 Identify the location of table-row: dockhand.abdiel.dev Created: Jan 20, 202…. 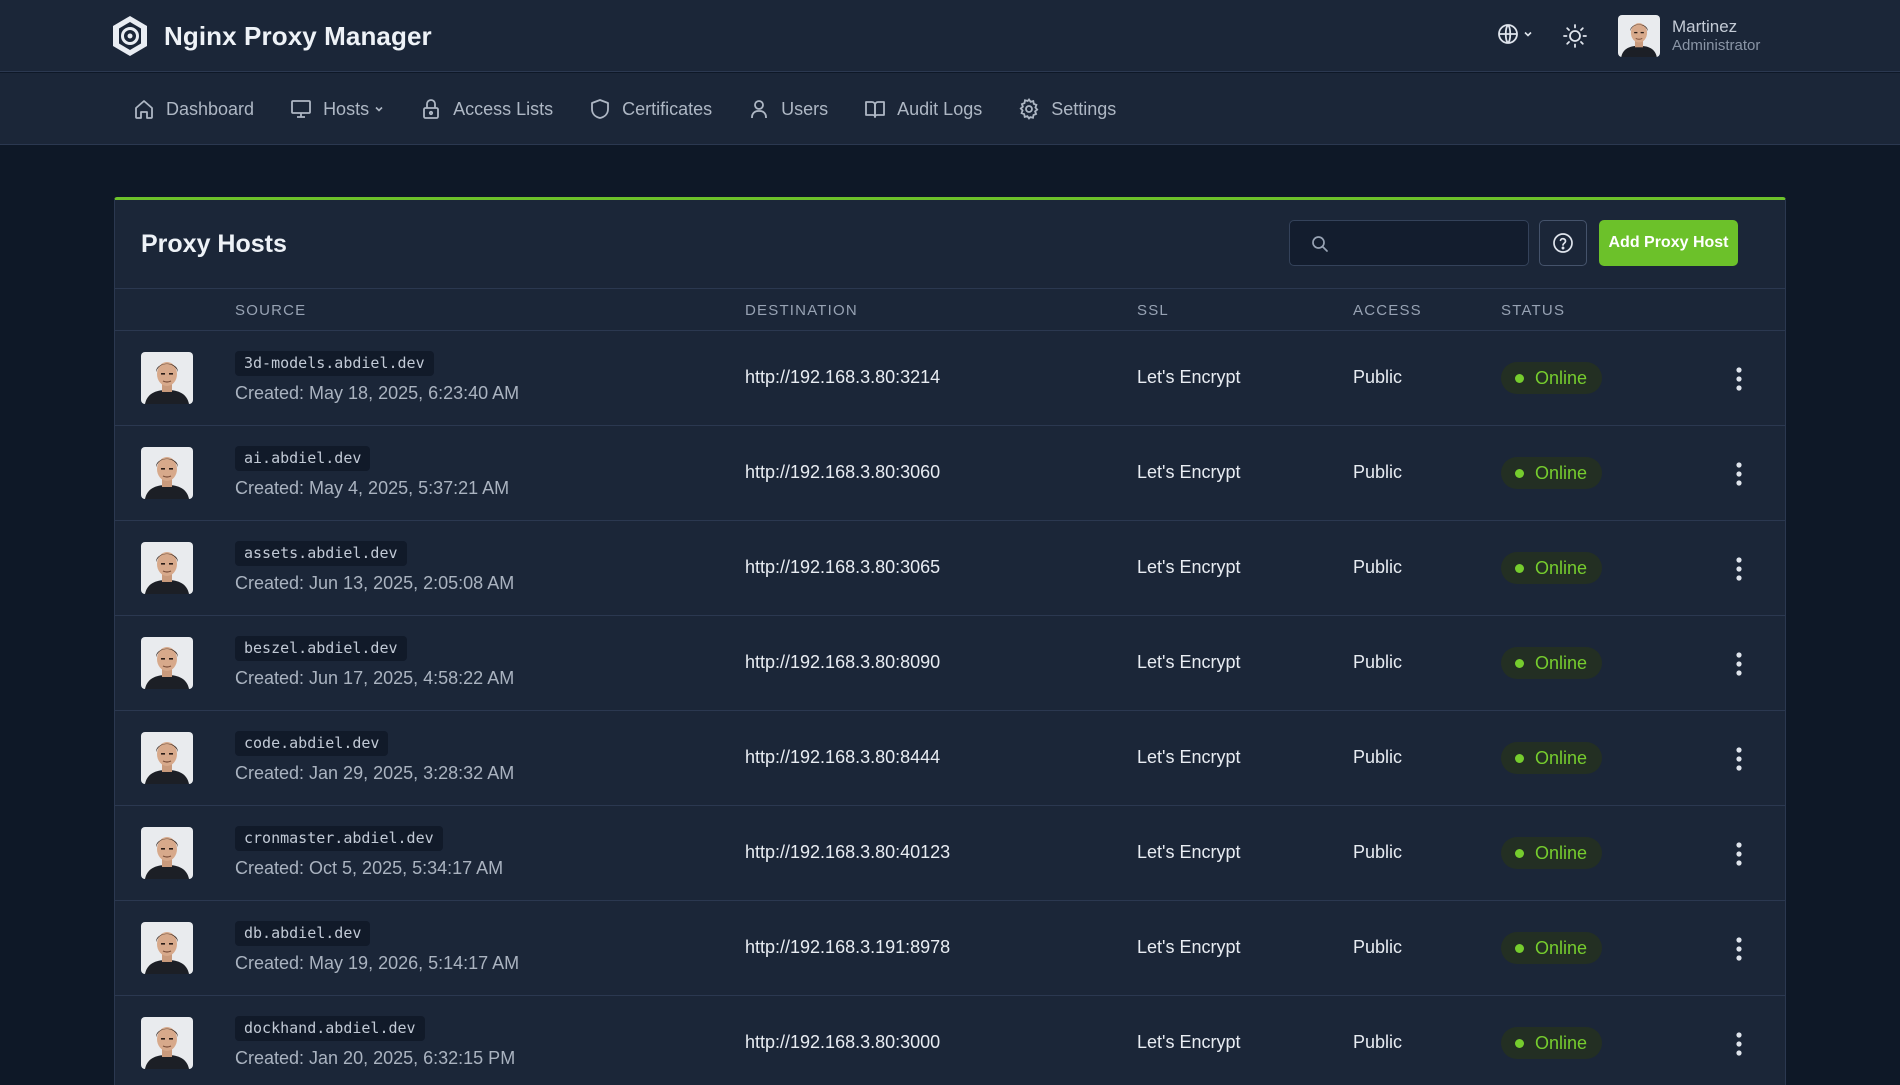
(950, 1040).